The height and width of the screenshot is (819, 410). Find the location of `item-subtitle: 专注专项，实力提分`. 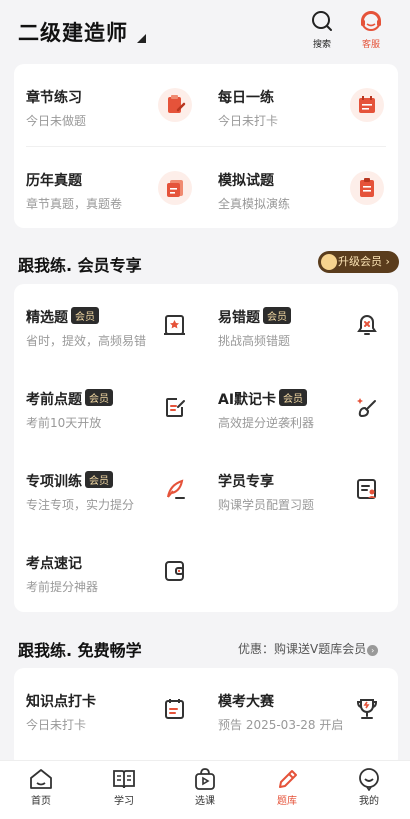

item-subtitle: 专注专项，实力提分 is located at coordinates (80, 505).